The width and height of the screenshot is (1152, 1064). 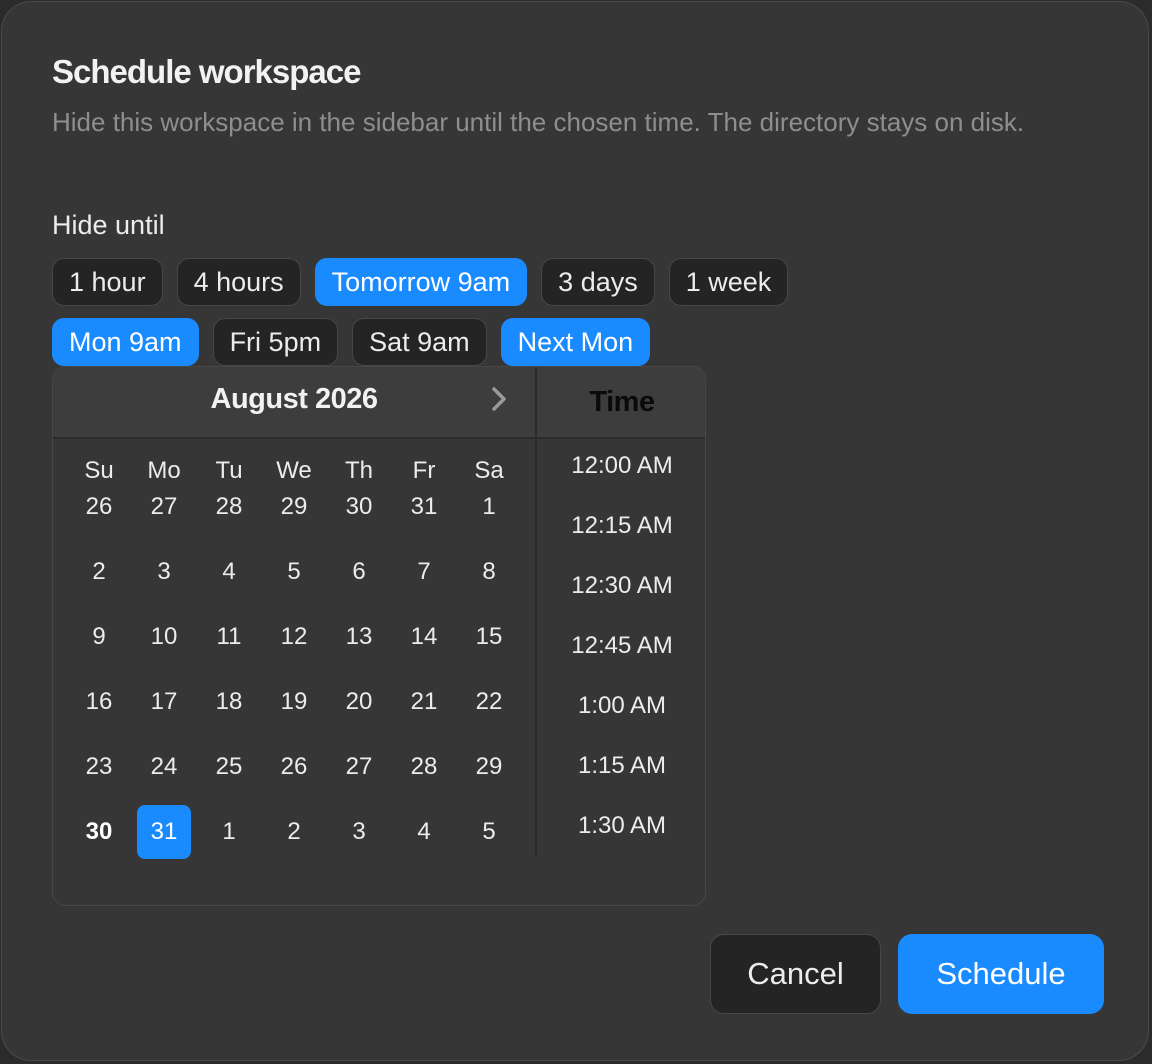 I want to click on preset-1-week-chip: 1 week, so click(x=728, y=282).